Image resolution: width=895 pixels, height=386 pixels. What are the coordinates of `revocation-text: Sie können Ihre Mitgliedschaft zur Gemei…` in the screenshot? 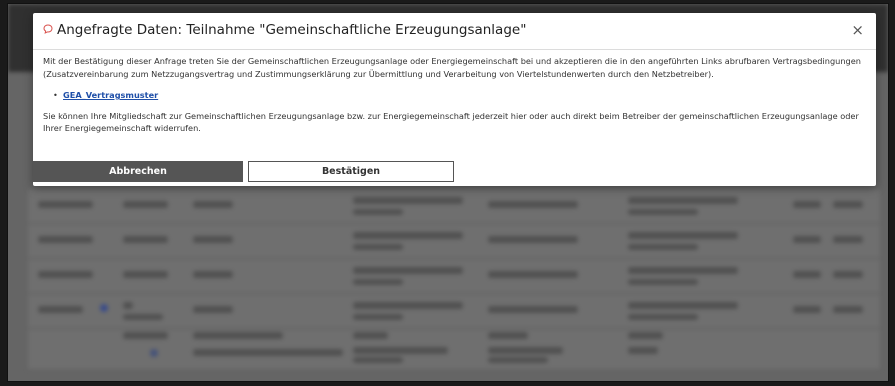 It's located at (451, 122).